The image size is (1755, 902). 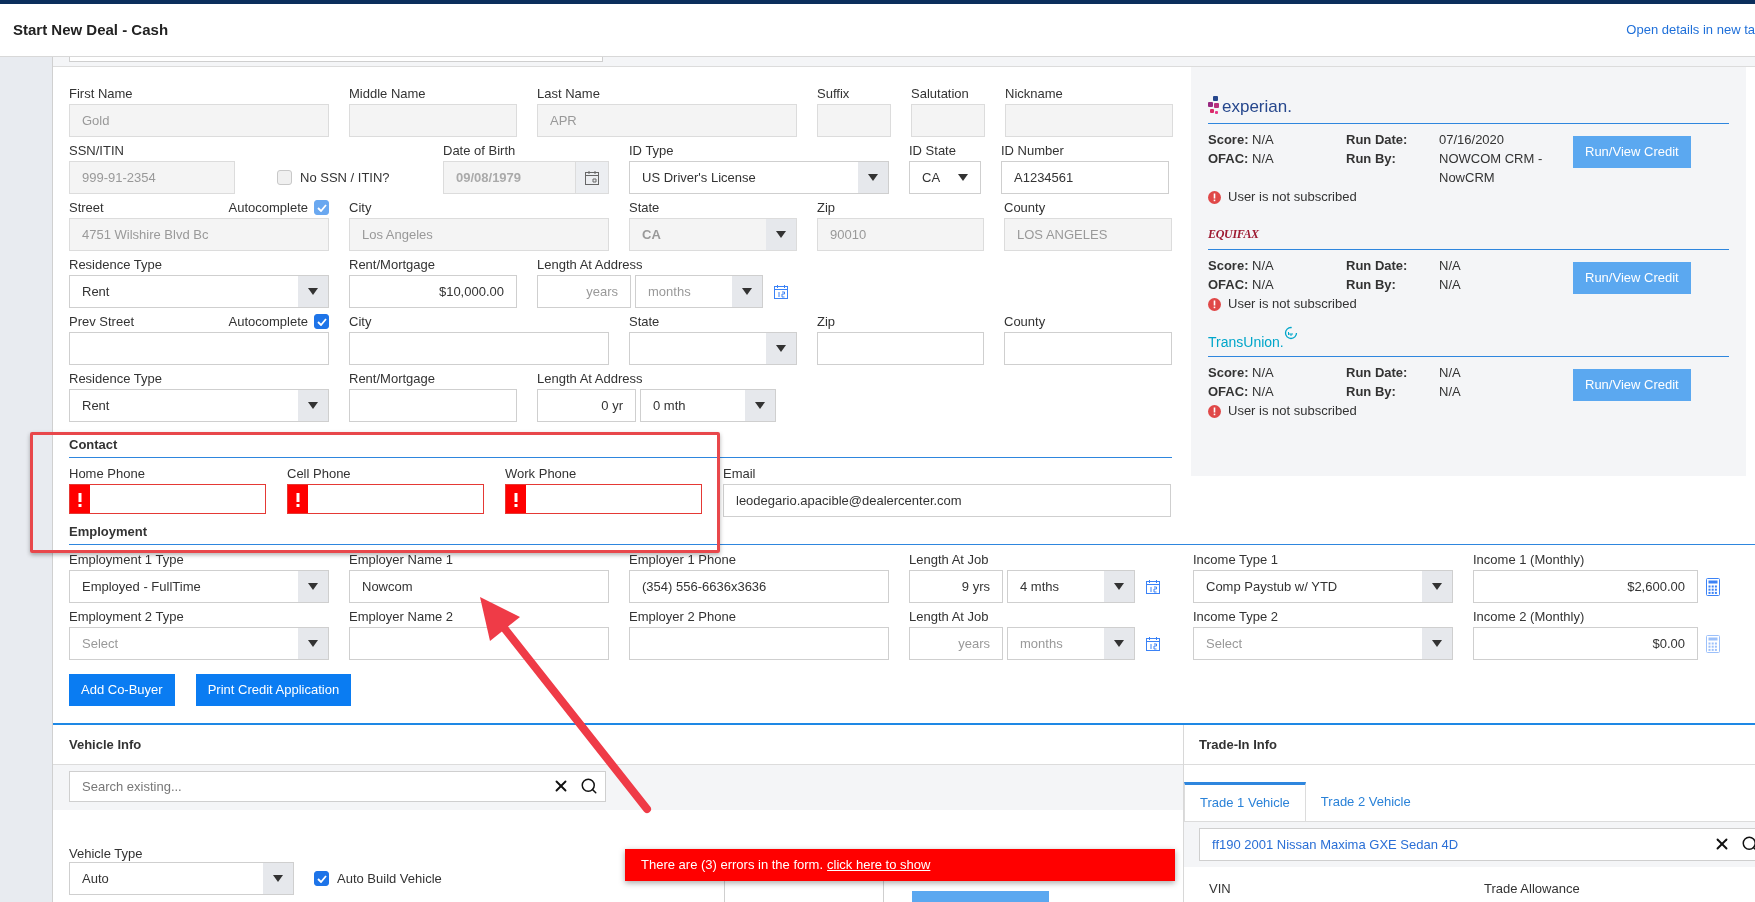 I want to click on input-field: $0.00, so click(x=1585, y=643).